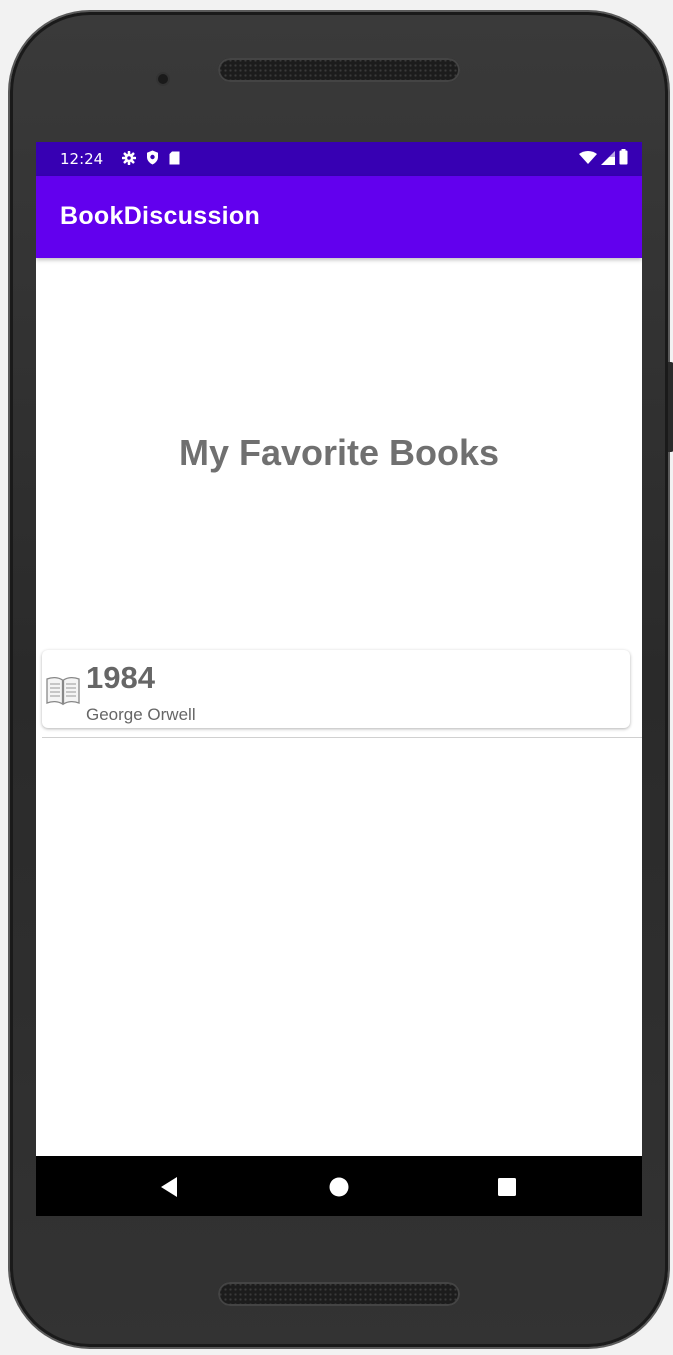 Image resolution: width=673 pixels, height=1355 pixels. Describe the element at coordinates (342, 737) in the screenshot. I see `list-divider` at that location.